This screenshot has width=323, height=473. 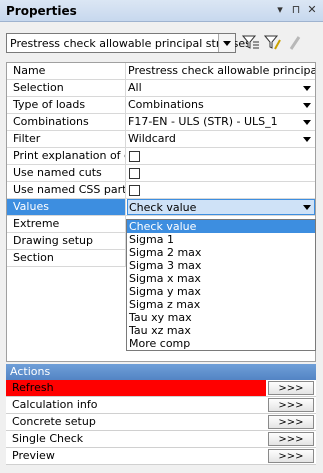 I want to click on property-value: Wildcard, so click(x=221, y=139).